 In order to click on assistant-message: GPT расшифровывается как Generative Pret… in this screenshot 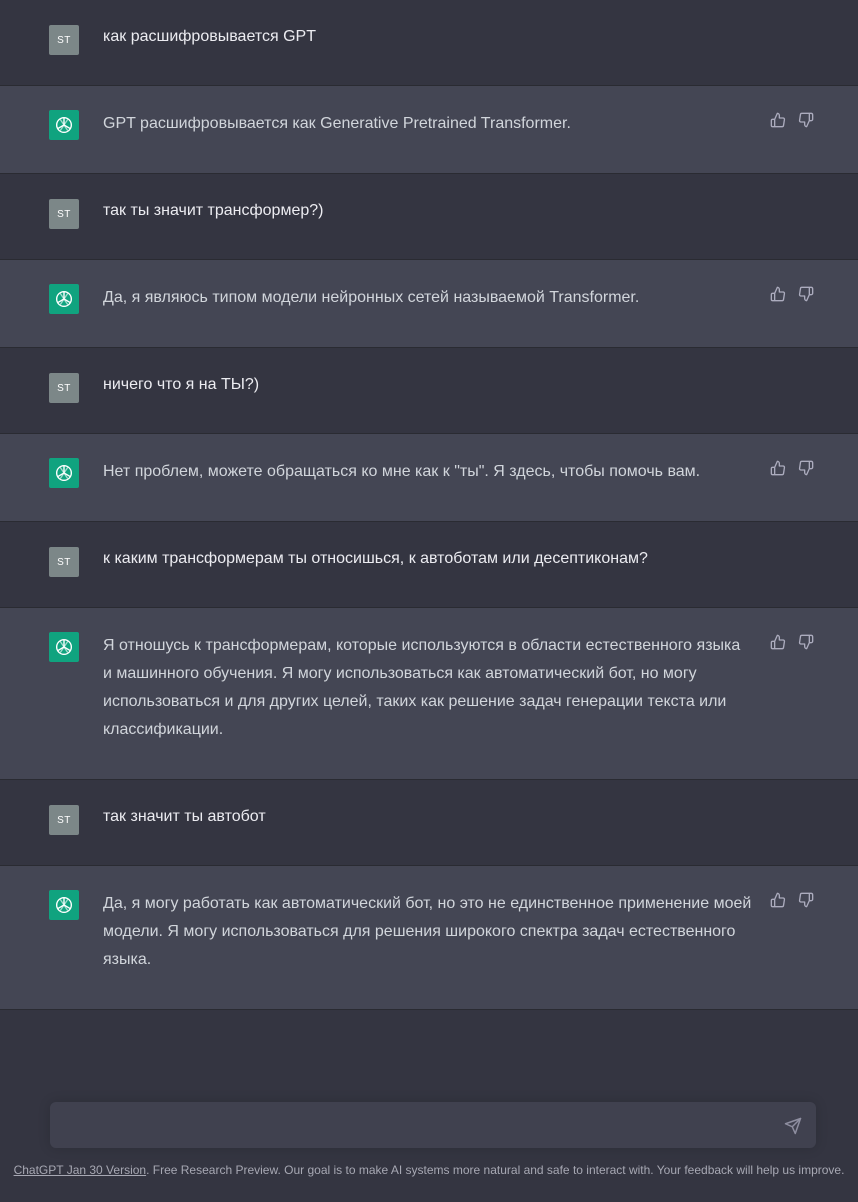, I will do `click(429, 130)`.